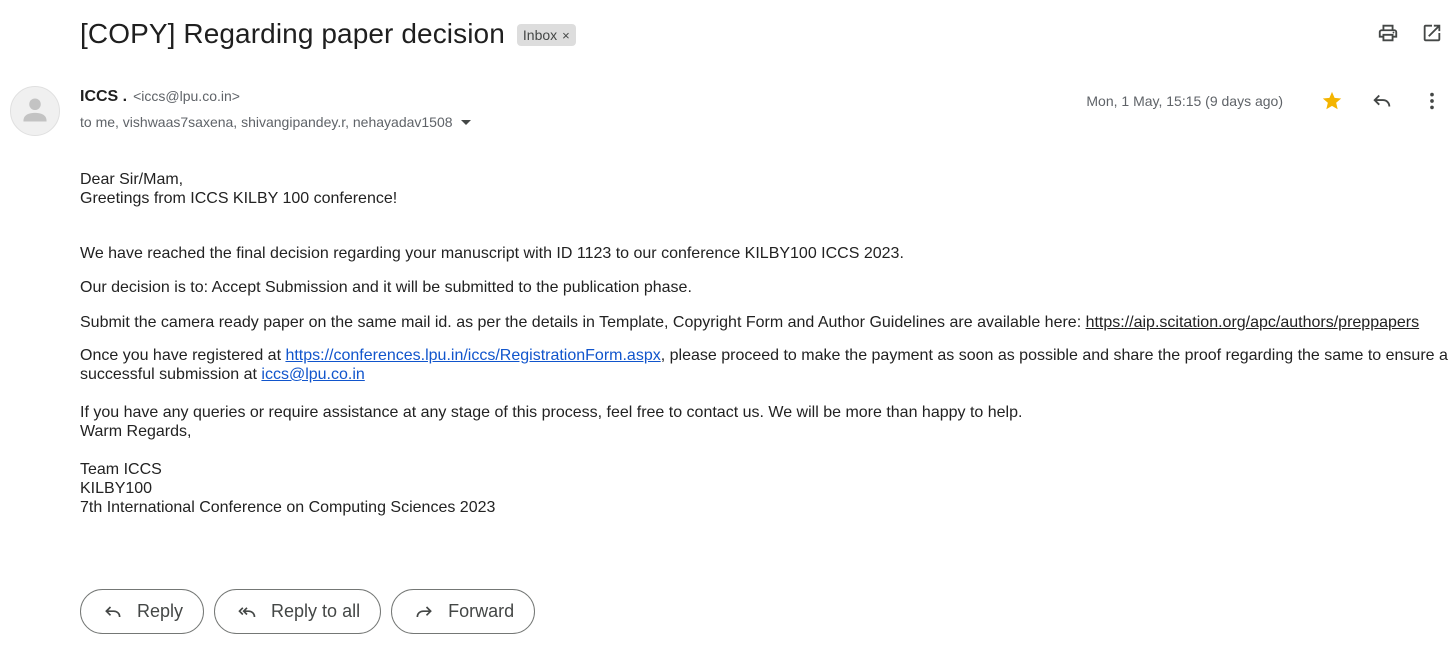 The image size is (1453, 668). What do you see at coordinates (183, 355) in the screenshot?
I see `registration-text-a: Once you have registered at` at bounding box center [183, 355].